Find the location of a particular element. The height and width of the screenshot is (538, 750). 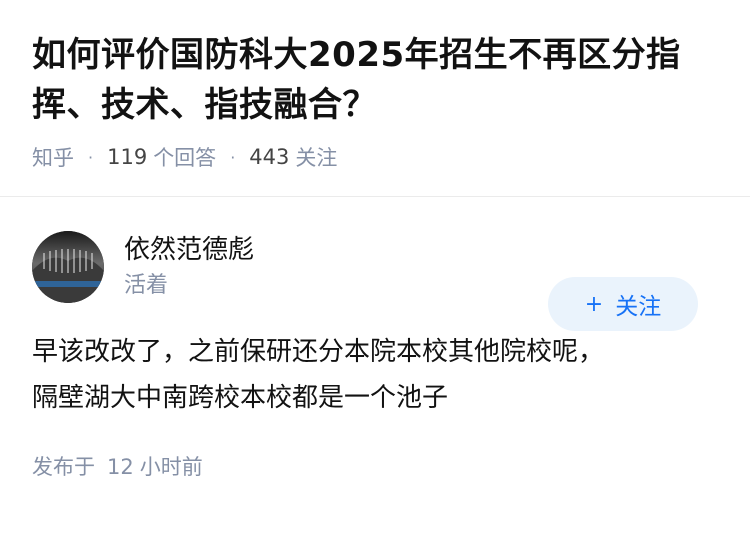

answers-count: 119 is located at coordinates (127, 157).